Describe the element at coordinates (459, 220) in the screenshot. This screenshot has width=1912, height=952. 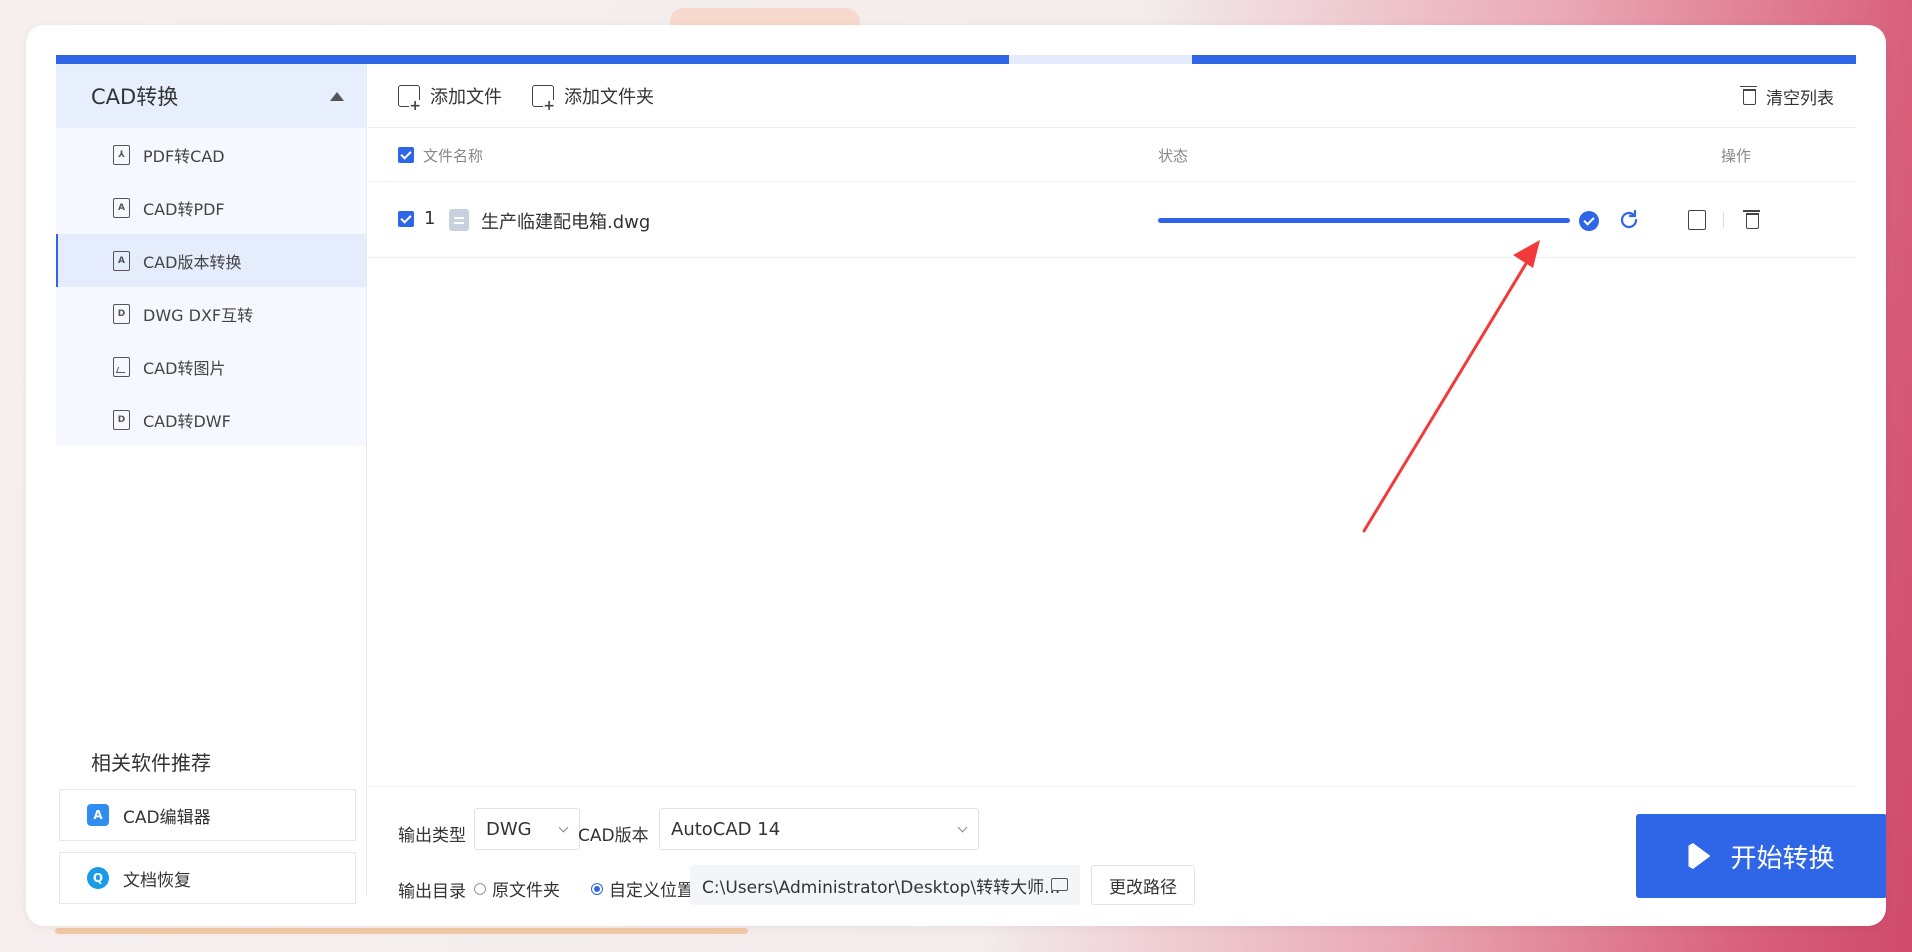
I see `dwg-file-icon` at that location.